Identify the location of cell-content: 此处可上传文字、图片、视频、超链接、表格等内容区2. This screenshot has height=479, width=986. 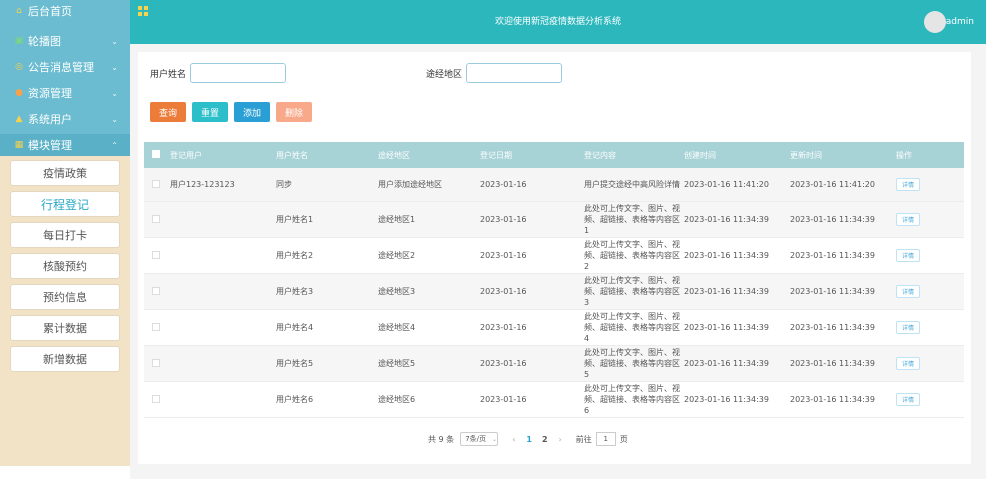
(632, 255).